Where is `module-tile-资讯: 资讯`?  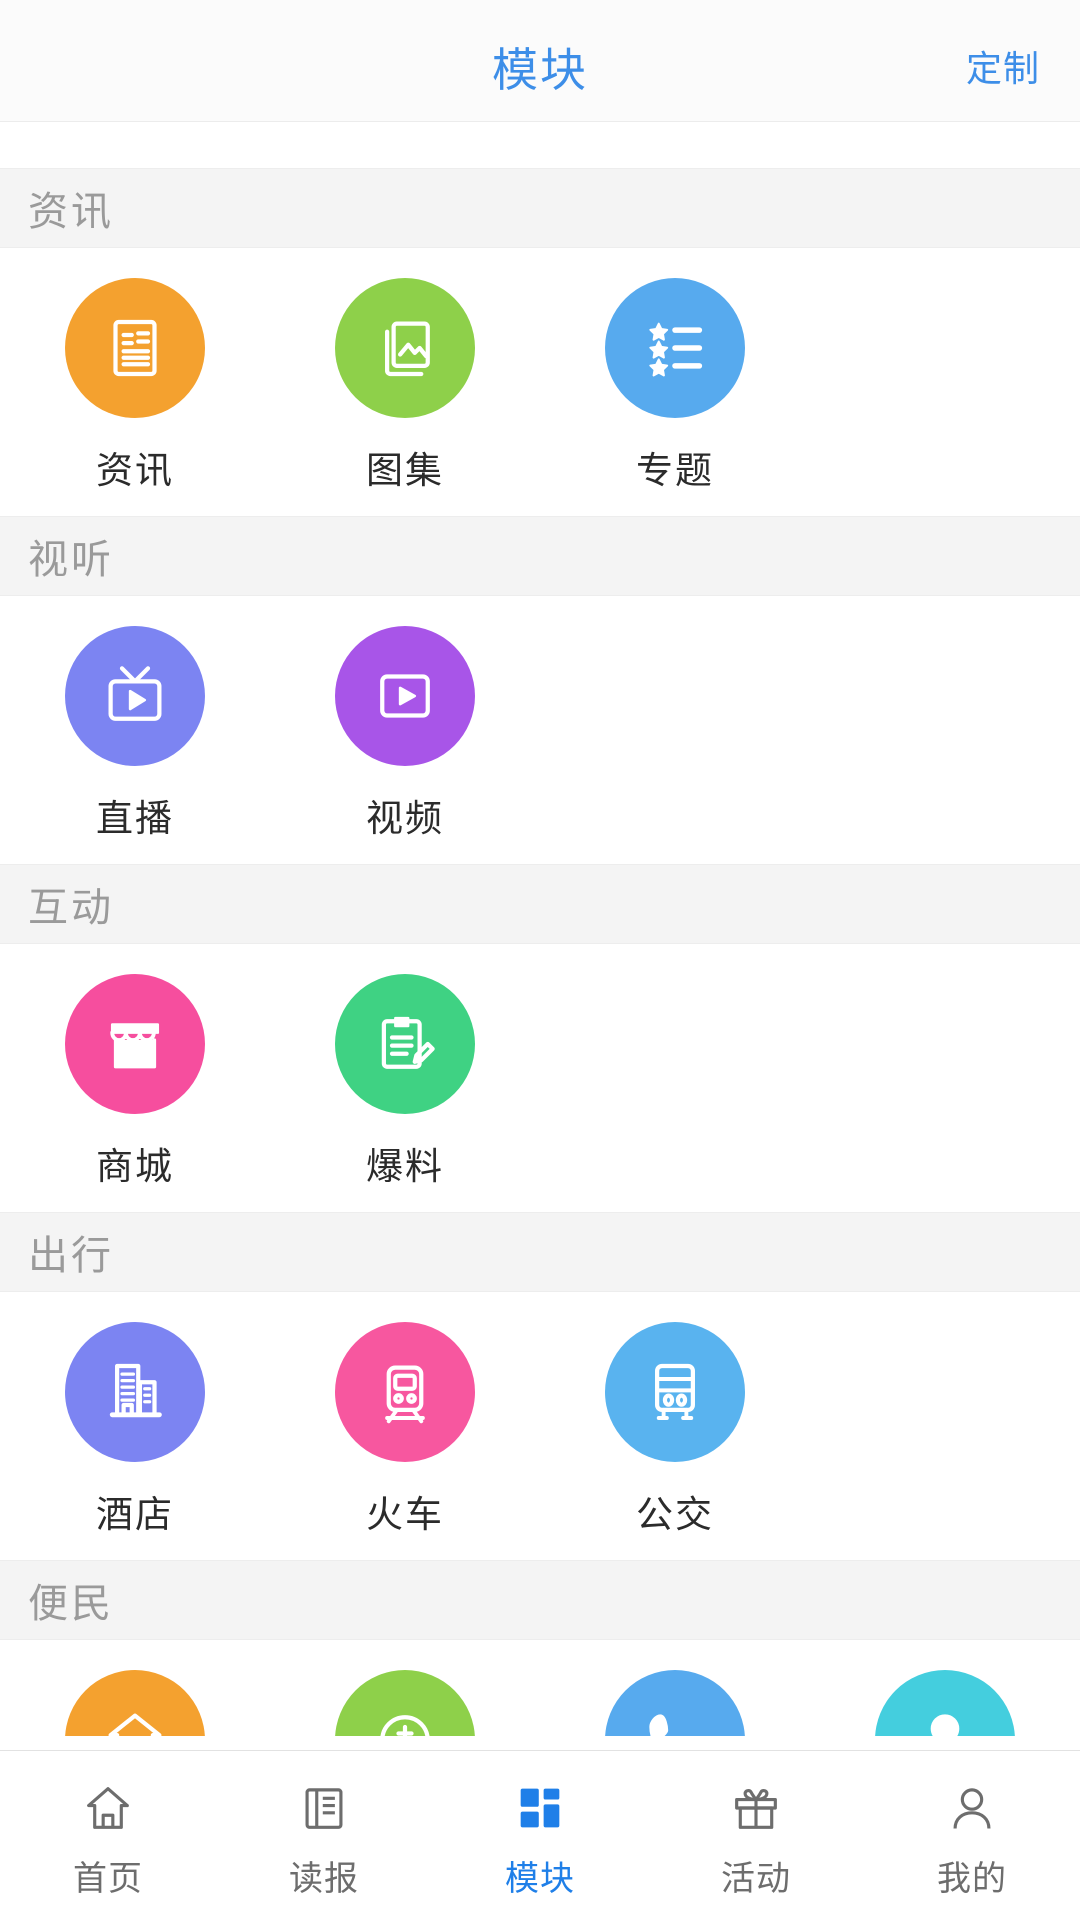 module-tile-资讯: 资讯 is located at coordinates (135, 386).